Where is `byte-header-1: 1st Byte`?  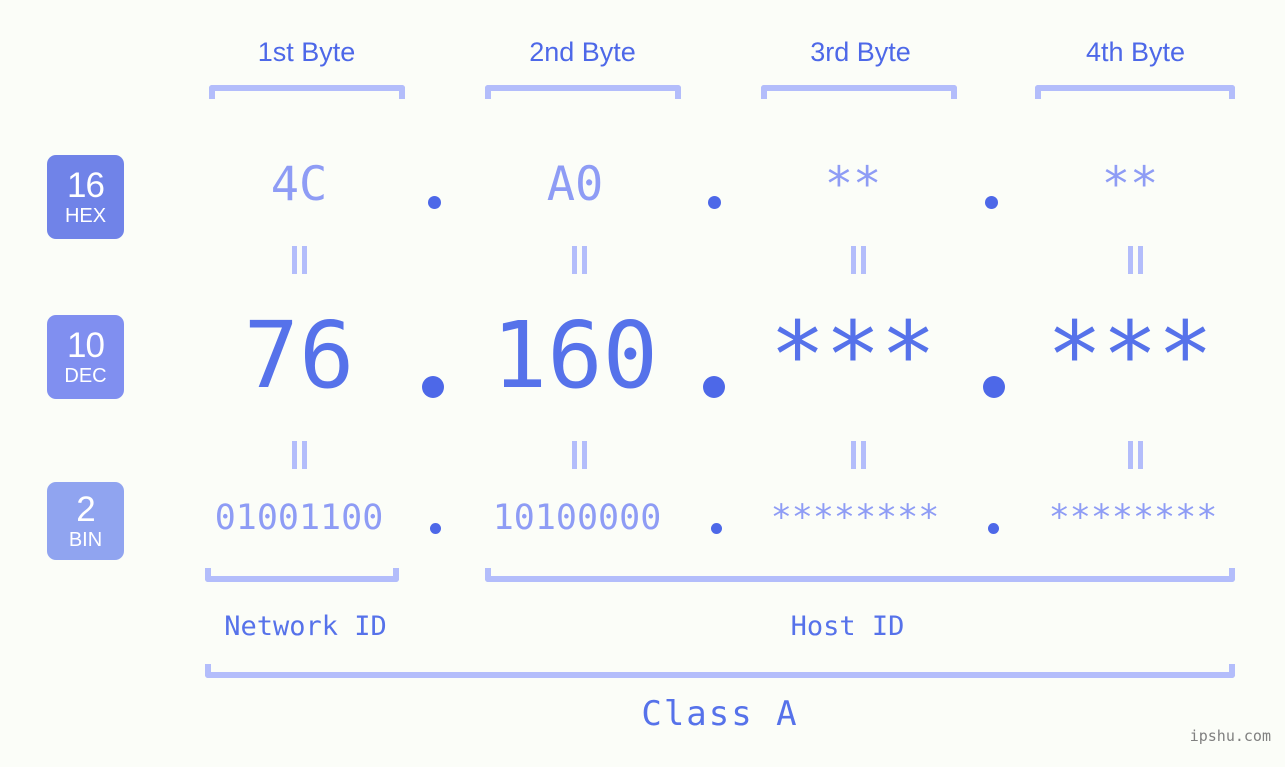
byte-header-1: 1st Byte is located at coordinates (306, 52).